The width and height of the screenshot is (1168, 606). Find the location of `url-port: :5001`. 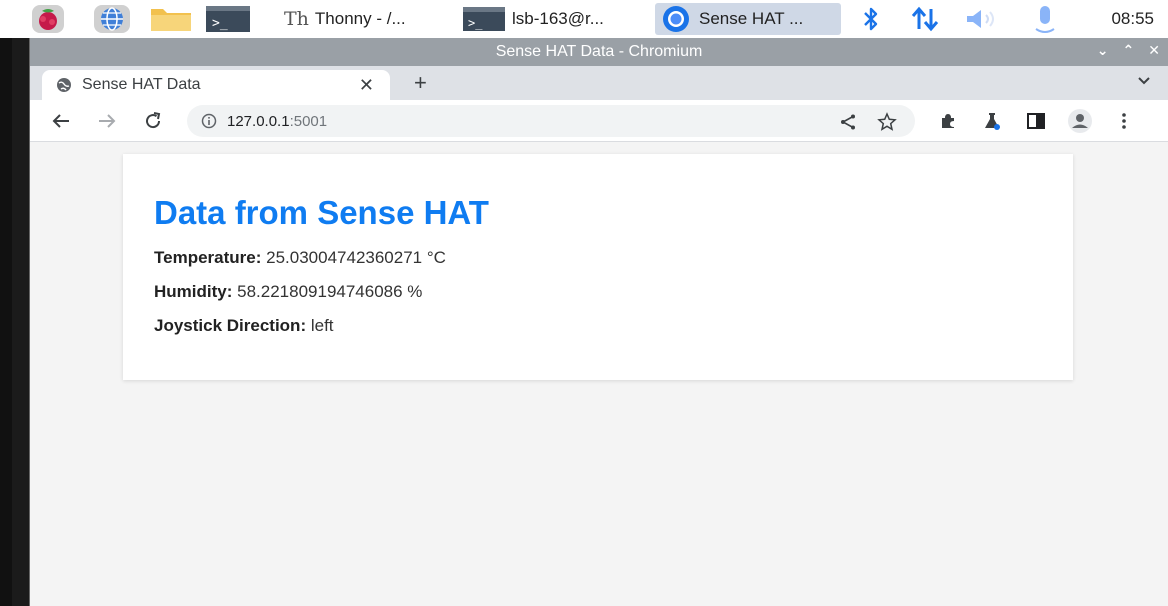

url-port: :5001 is located at coordinates (308, 121).